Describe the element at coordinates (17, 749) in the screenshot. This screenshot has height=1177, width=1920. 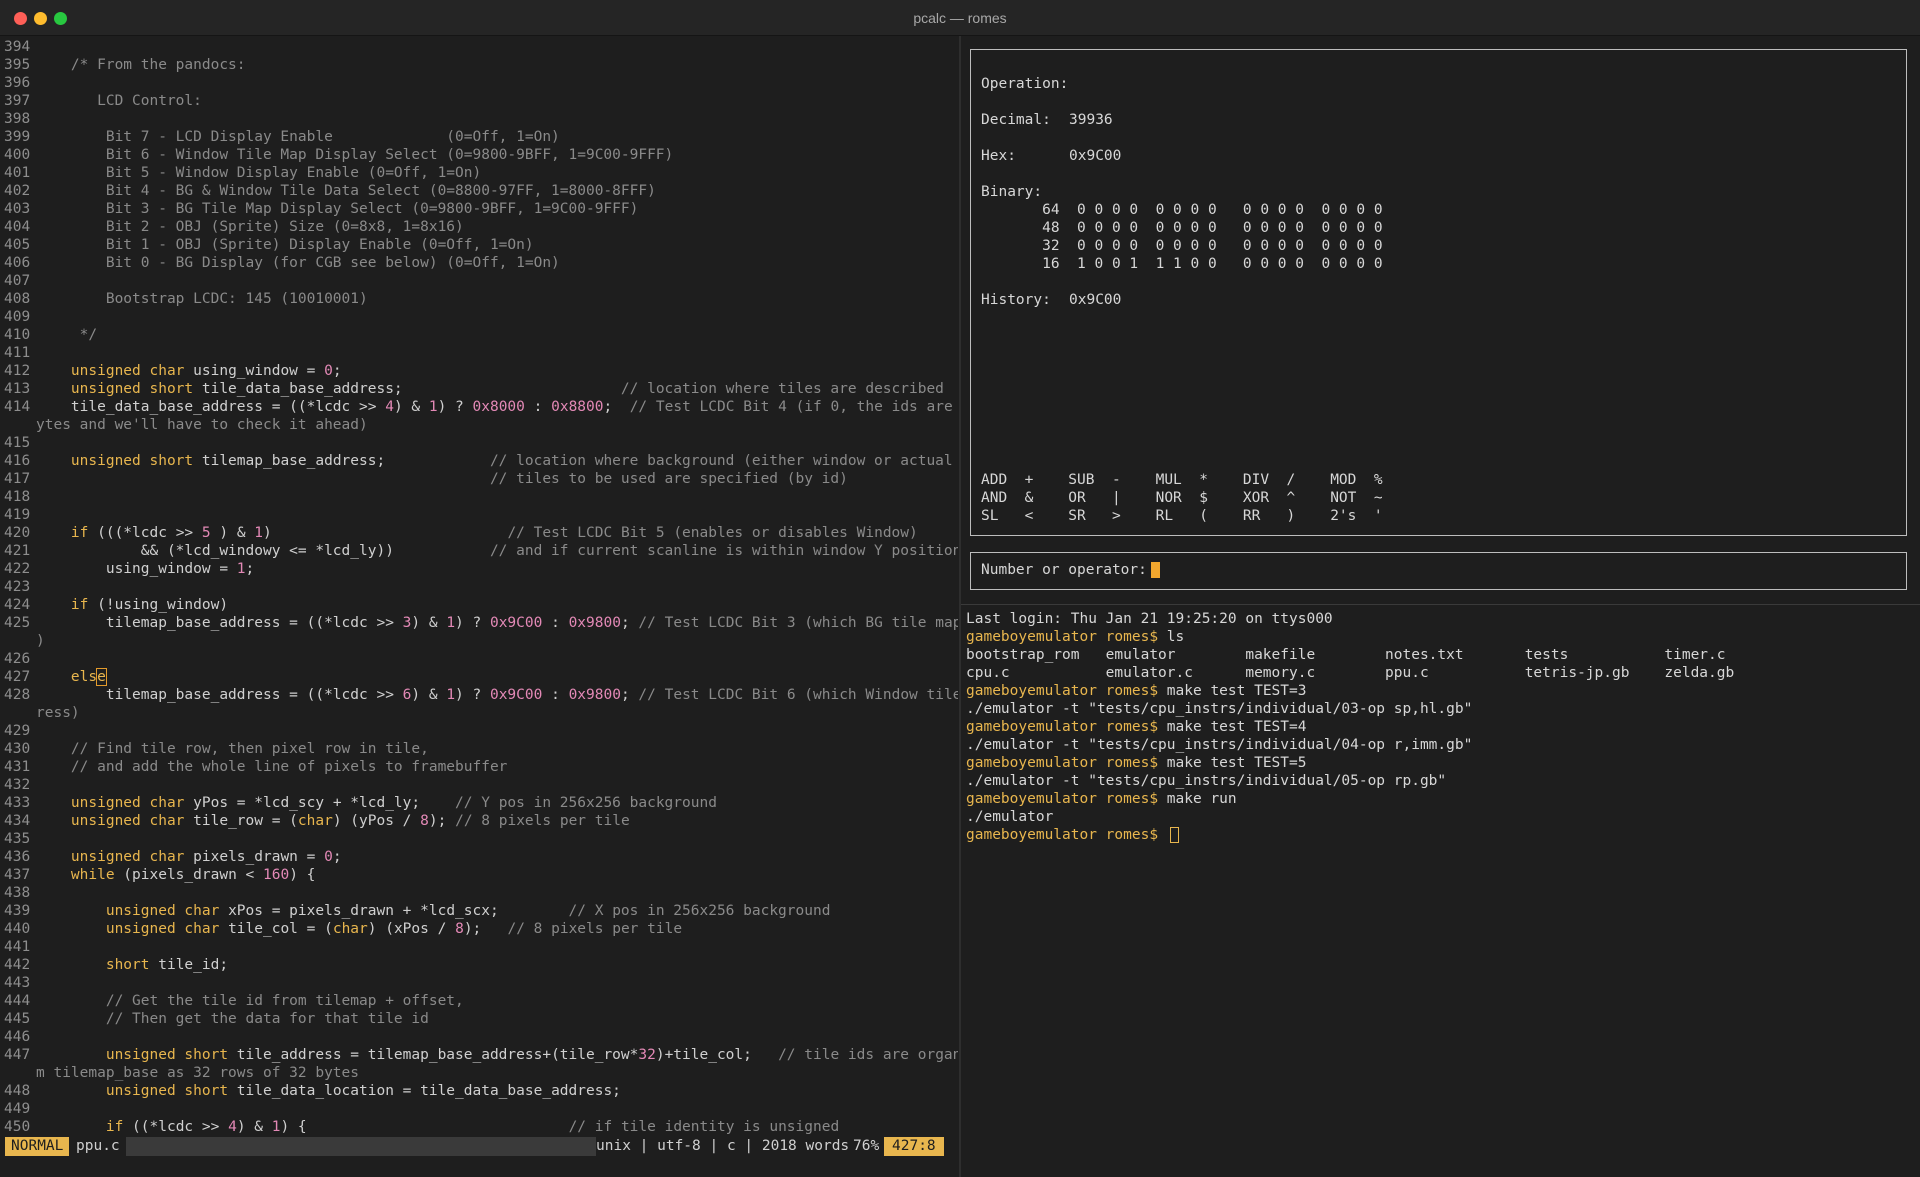
I see `line-number: 430` at that location.